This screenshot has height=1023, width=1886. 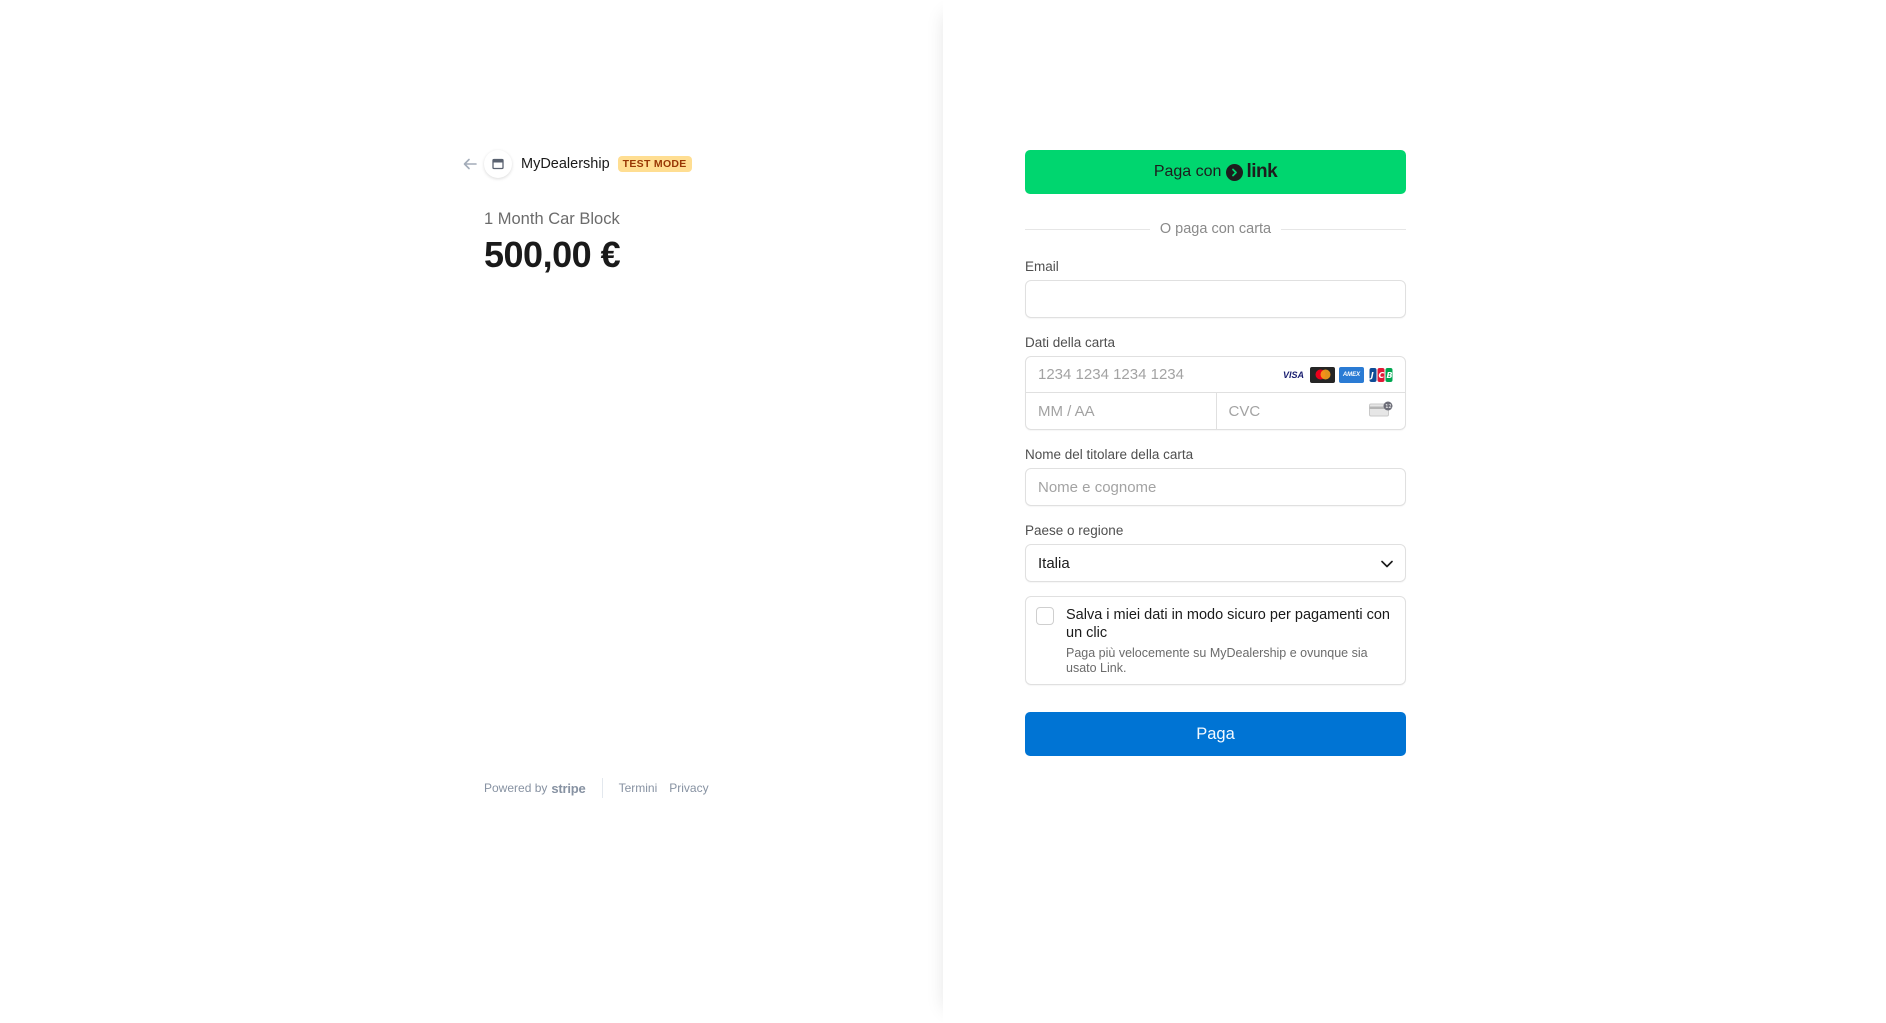 I want to click on country-group: Paese o regione Italia, so click(x=1215, y=552).